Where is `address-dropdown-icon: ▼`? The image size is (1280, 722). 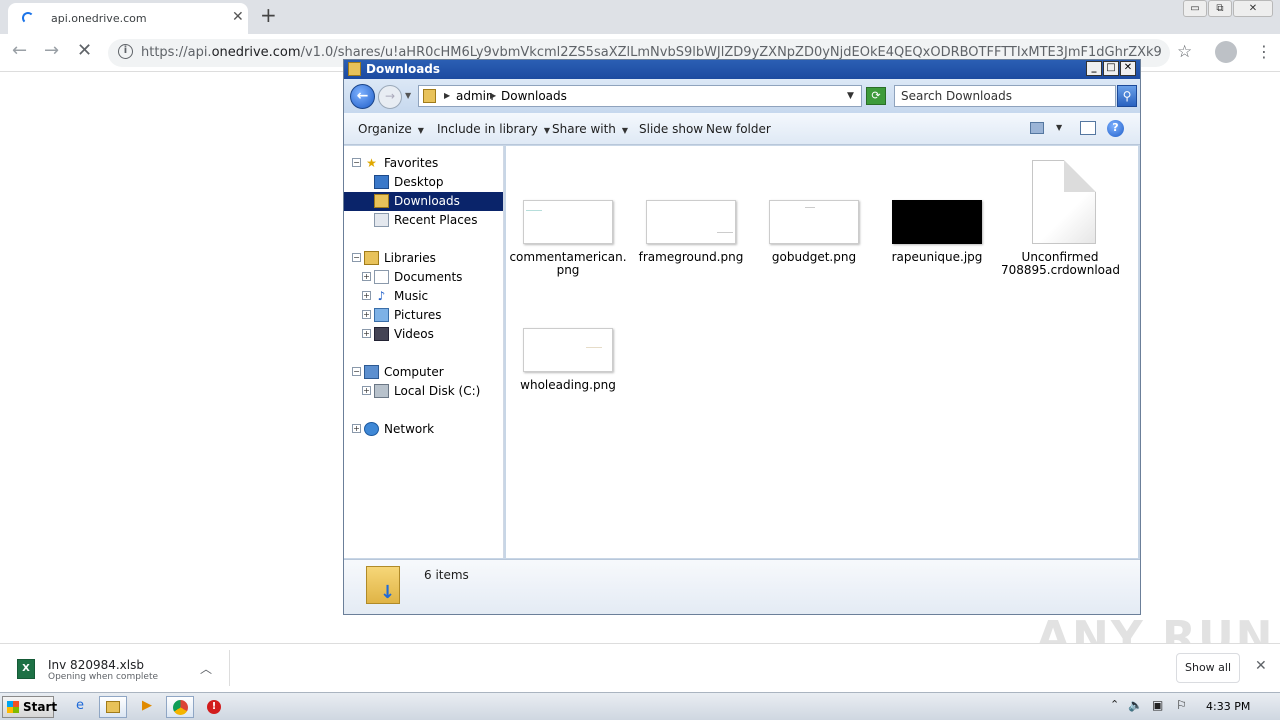
address-dropdown-icon: ▼ is located at coordinates (850, 96).